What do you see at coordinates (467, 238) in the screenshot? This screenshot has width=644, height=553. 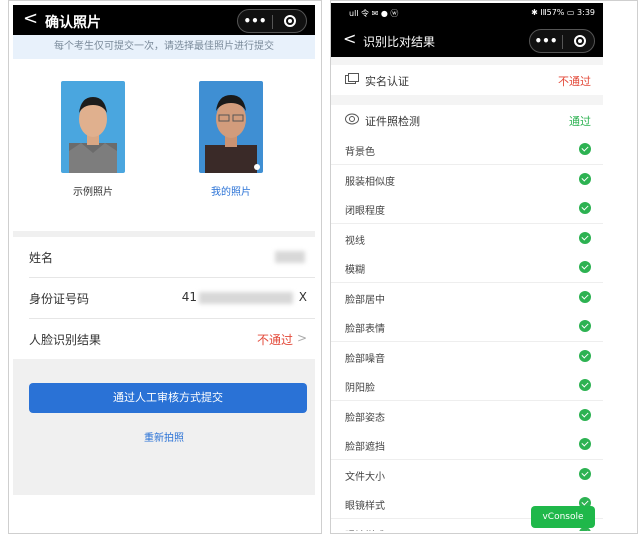 I see `check-row: 视线` at bounding box center [467, 238].